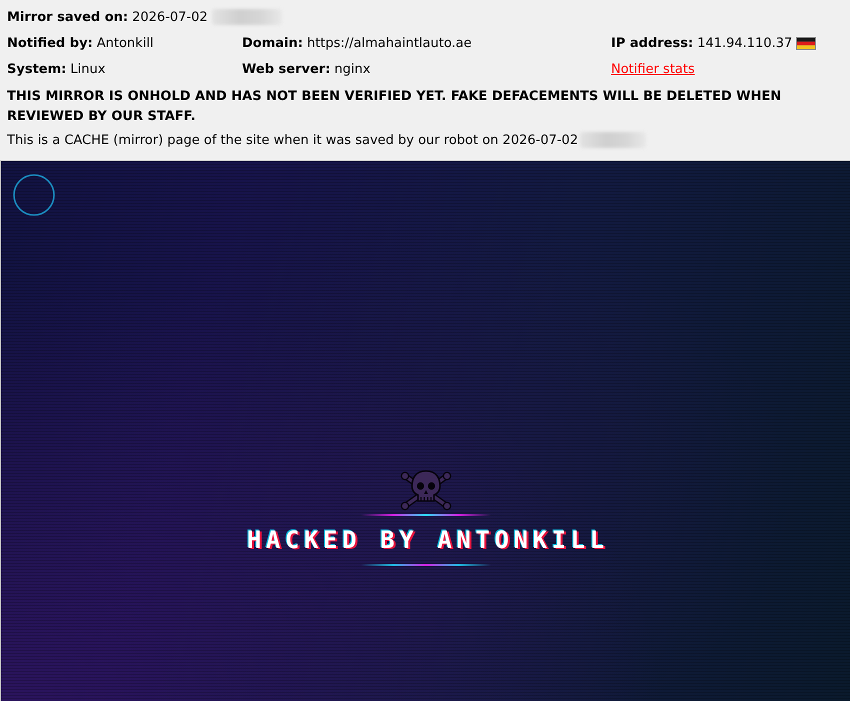  What do you see at coordinates (50, 43) in the screenshot?
I see `field-label: Notified by:` at bounding box center [50, 43].